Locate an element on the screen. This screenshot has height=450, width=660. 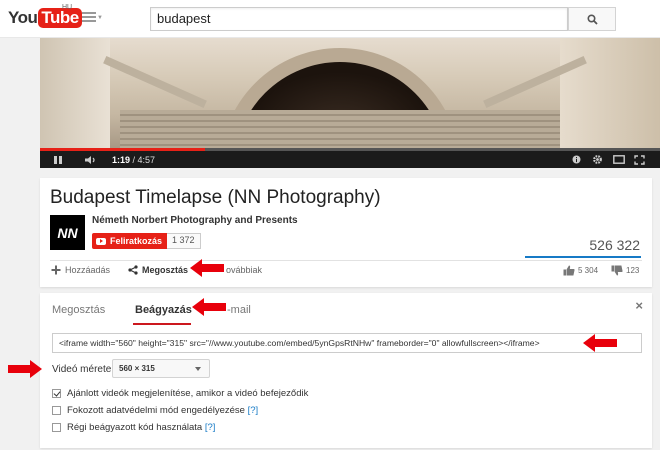
option-label: Régi beágyazott kód használata is located at coordinates (136, 427).